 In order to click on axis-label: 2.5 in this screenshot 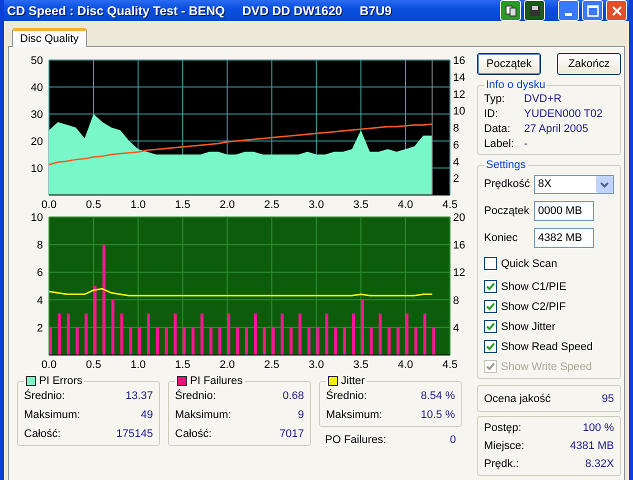, I will do `click(272, 205)`.